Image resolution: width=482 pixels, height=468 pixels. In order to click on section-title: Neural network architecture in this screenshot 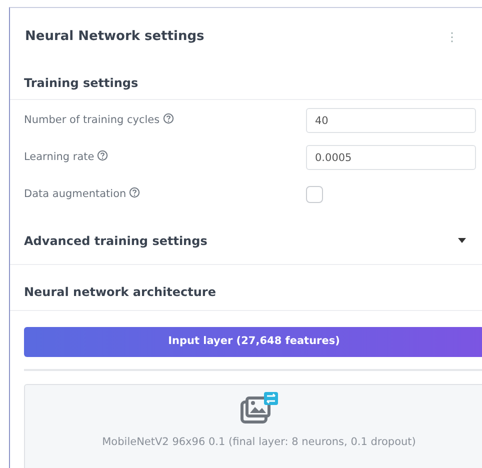, I will do `click(119, 292)`.